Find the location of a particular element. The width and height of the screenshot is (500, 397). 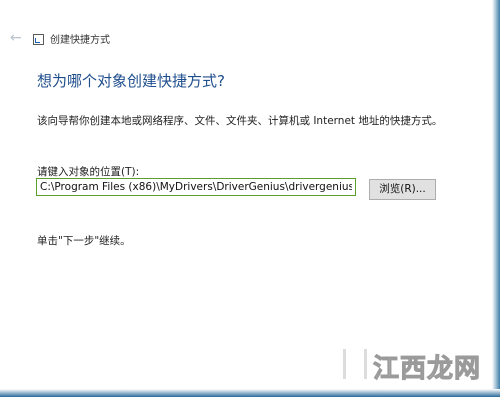

watermark: 江西龙网 is located at coordinates (418, 365).